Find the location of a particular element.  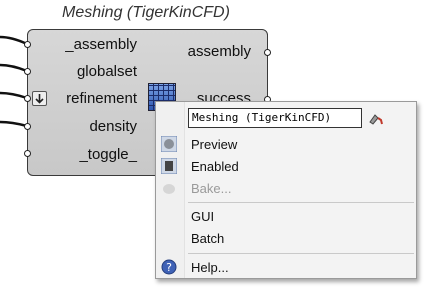

menu-item-gui: GUI is located at coordinates (202, 216).